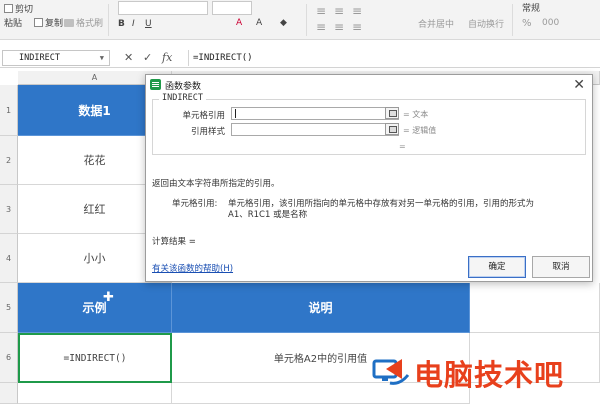 Image resolution: width=600 pixels, height=404 pixels. I want to click on arg2-result: = 逻辑值, so click(420, 130).